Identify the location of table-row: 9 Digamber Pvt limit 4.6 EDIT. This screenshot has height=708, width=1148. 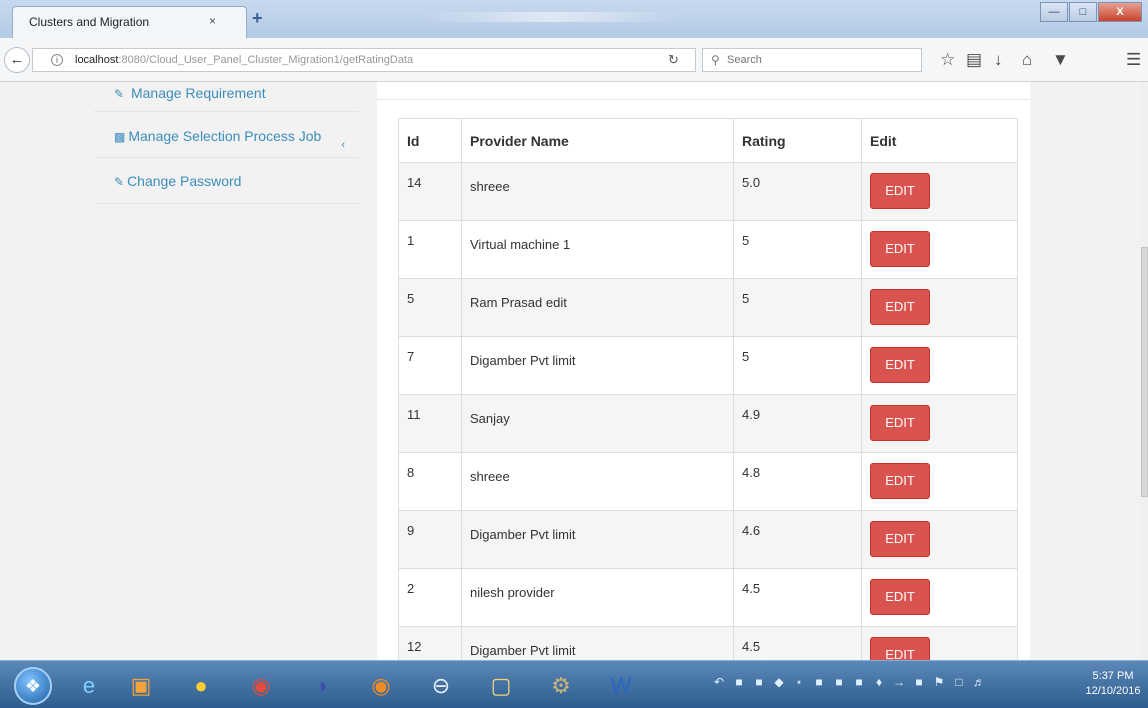
(708, 539).